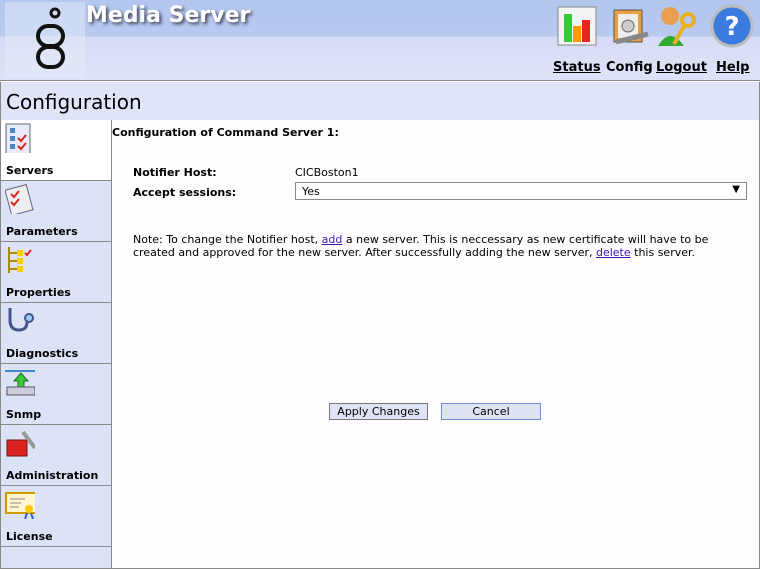 The height and width of the screenshot is (569, 760). Describe the element at coordinates (21, 320) in the screenshot. I see `diagnostics-stethoscope-icon` at that location.